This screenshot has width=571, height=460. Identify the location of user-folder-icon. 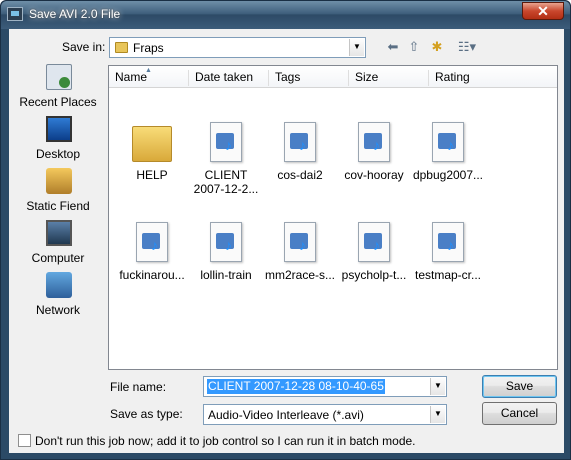
(59, 181).